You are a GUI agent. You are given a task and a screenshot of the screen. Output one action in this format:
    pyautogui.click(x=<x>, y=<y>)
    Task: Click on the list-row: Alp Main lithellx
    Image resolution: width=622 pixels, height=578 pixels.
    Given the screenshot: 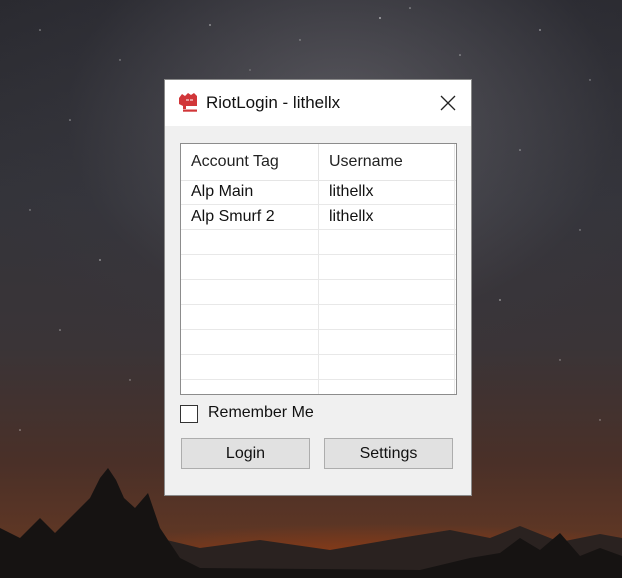 What is the action you would take?
    pyautogui.click(x=318, y=192)
    